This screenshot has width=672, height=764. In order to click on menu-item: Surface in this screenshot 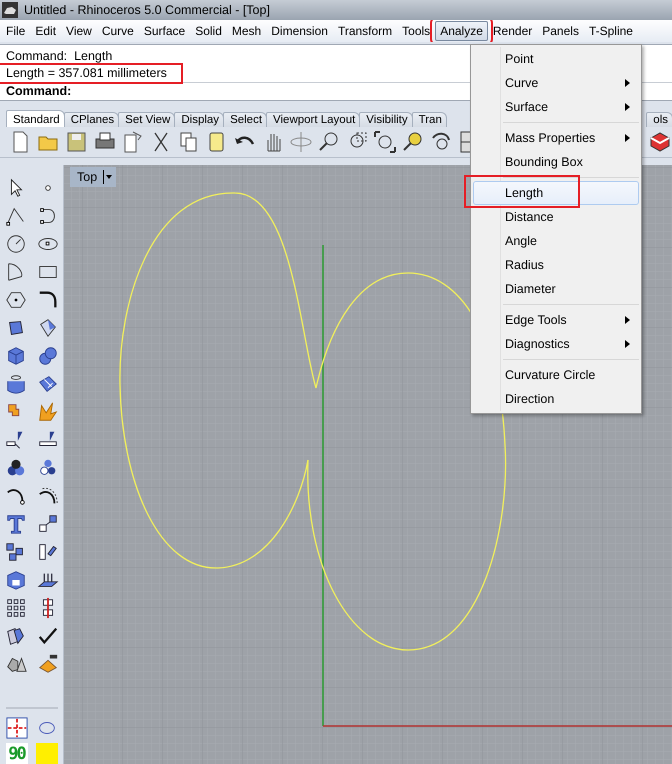, I will do `click(164, 31)`.